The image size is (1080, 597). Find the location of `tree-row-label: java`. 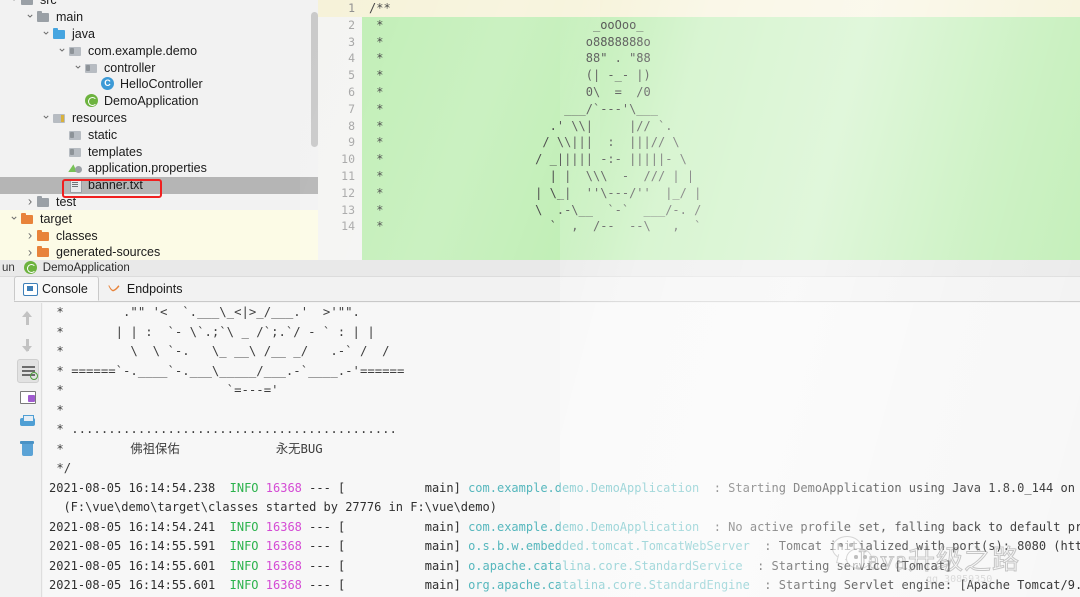

tree-row-label: java is located at coordinates (83, 33).